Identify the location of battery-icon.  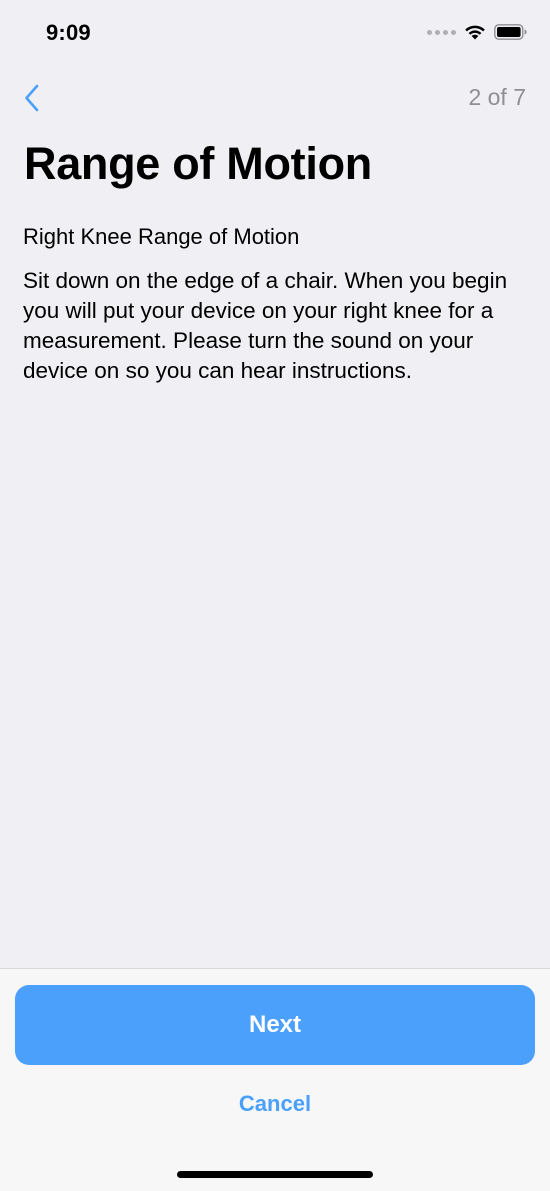
(510, 32).